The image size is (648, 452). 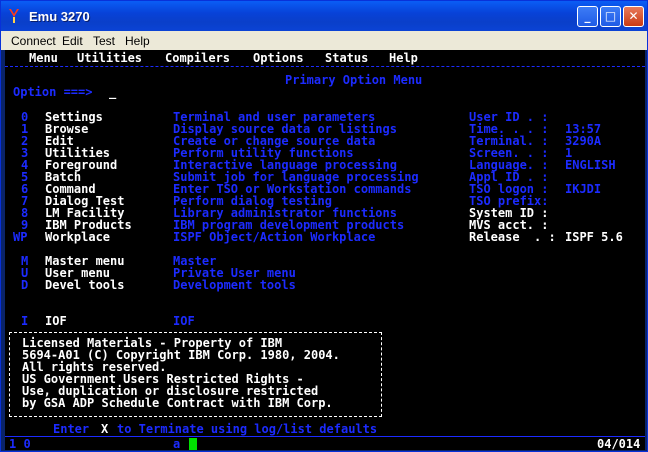 What do you see at coordinates (177, 444) in the screenshot?
I see `status-indicator: a` at bounding box center [177, 444].